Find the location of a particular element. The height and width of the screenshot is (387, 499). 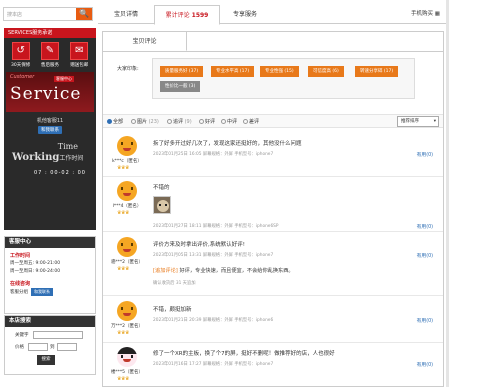

service-item-freeship: ✉ 赠送包邮 is located at coordinates (79, 55).